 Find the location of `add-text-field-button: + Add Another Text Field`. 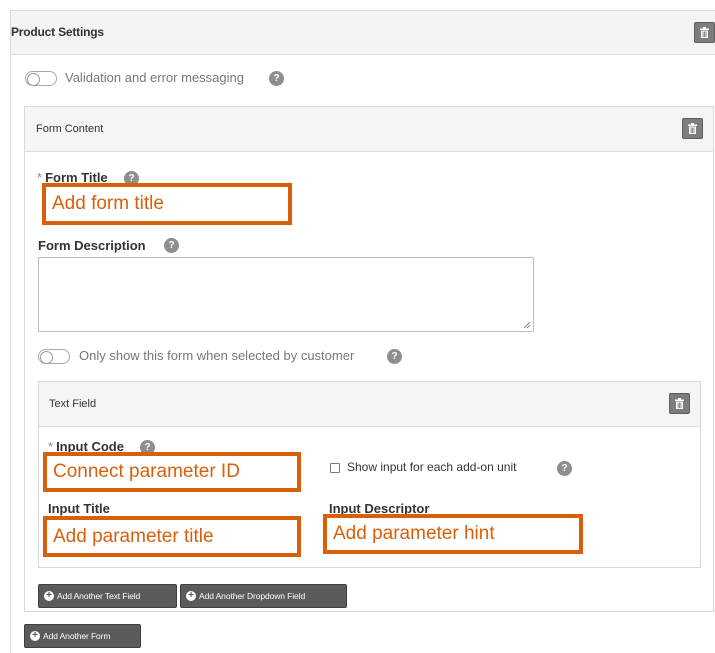

add-text-field-button: + Add Another Text Field is located at coordinates (107, 596).